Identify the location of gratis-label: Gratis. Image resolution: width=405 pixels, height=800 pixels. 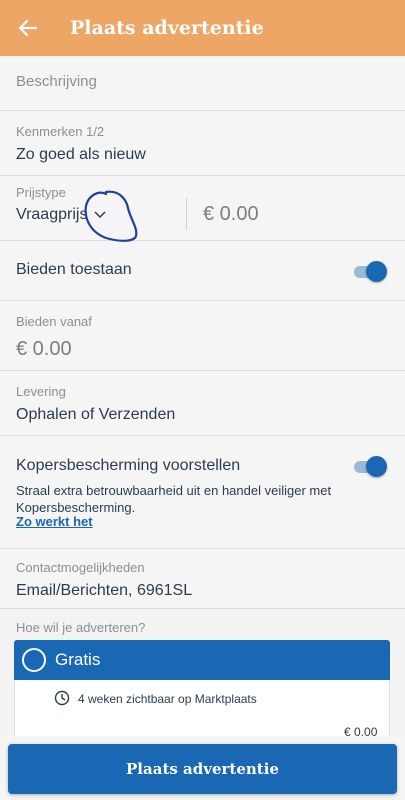
(78, 659).